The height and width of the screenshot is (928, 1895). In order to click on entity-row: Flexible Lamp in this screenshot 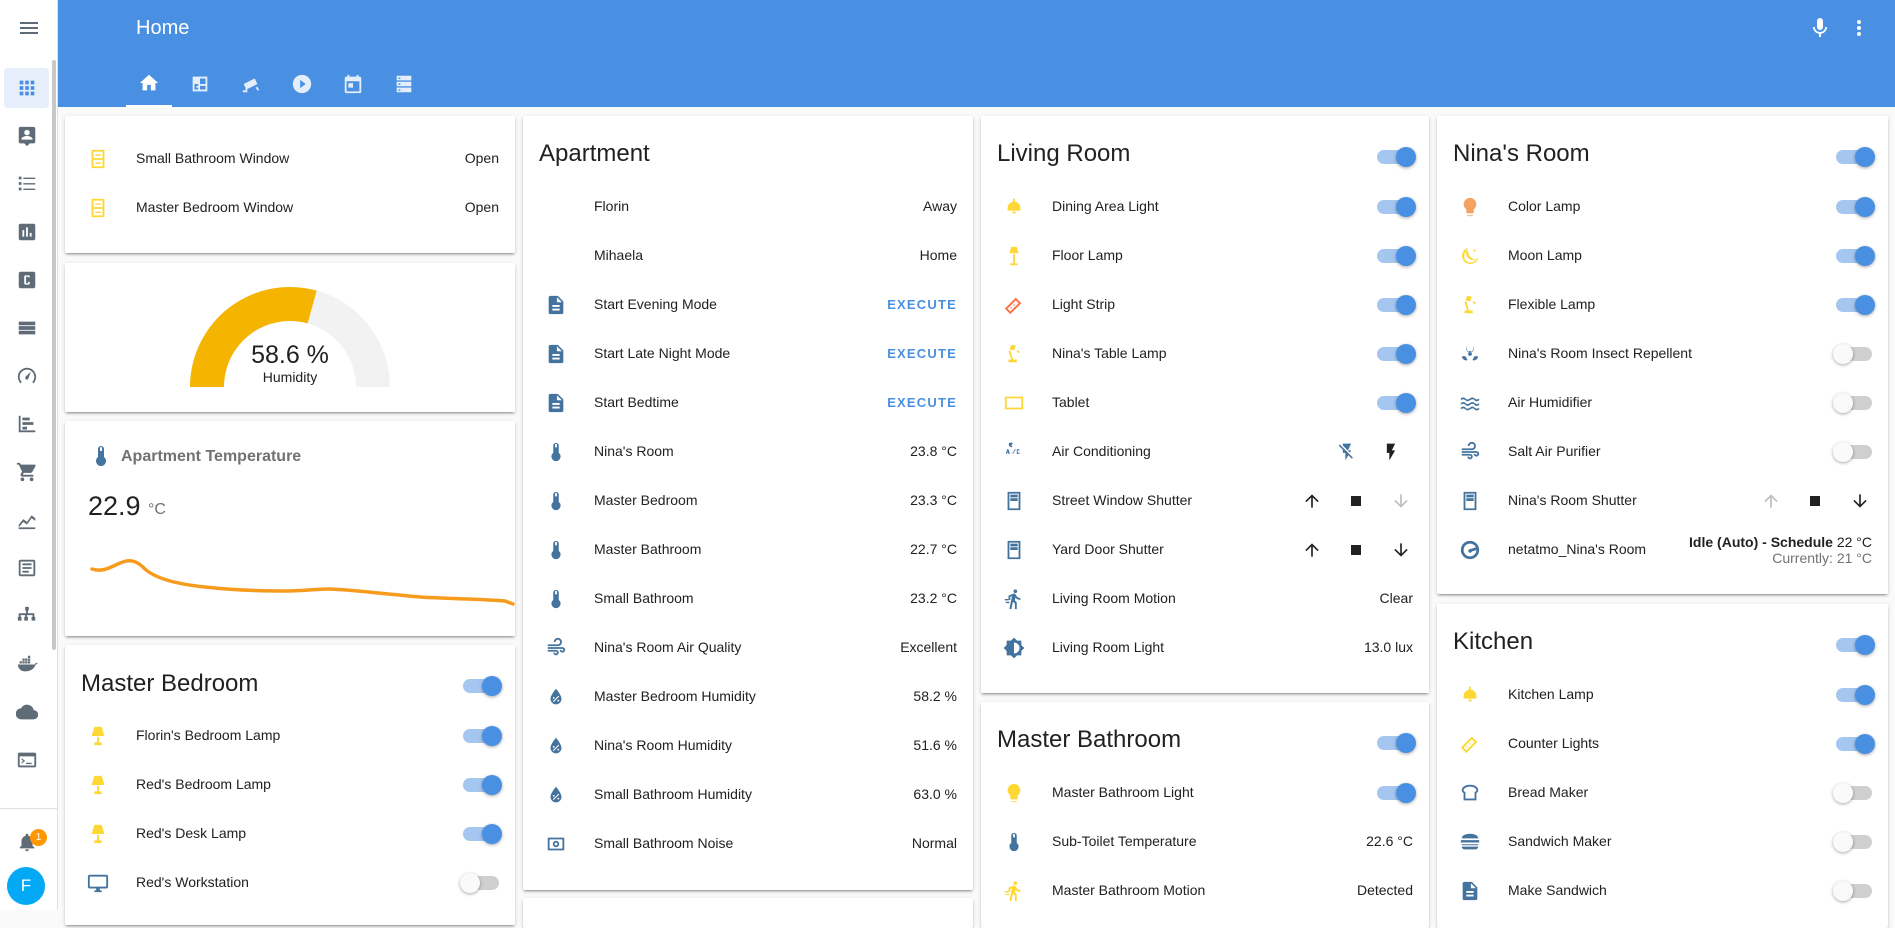, I will do `click(1662, 305)`.